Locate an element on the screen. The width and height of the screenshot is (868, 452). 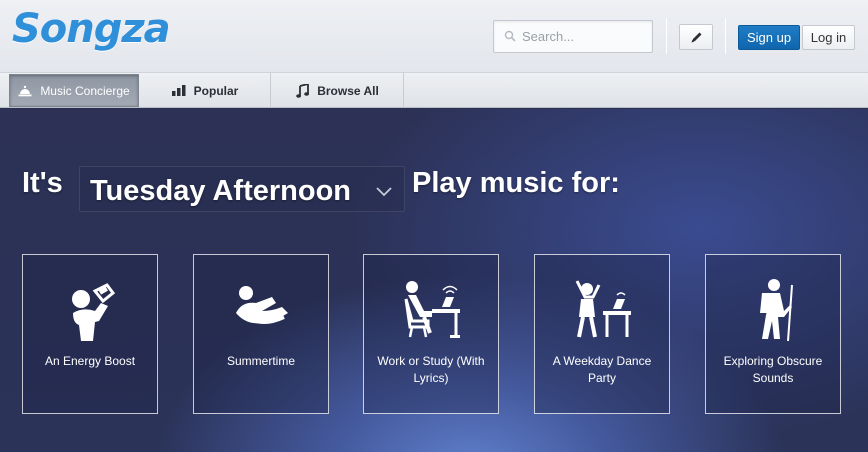
tab-label: Popular is located at coordinates (216, 90).